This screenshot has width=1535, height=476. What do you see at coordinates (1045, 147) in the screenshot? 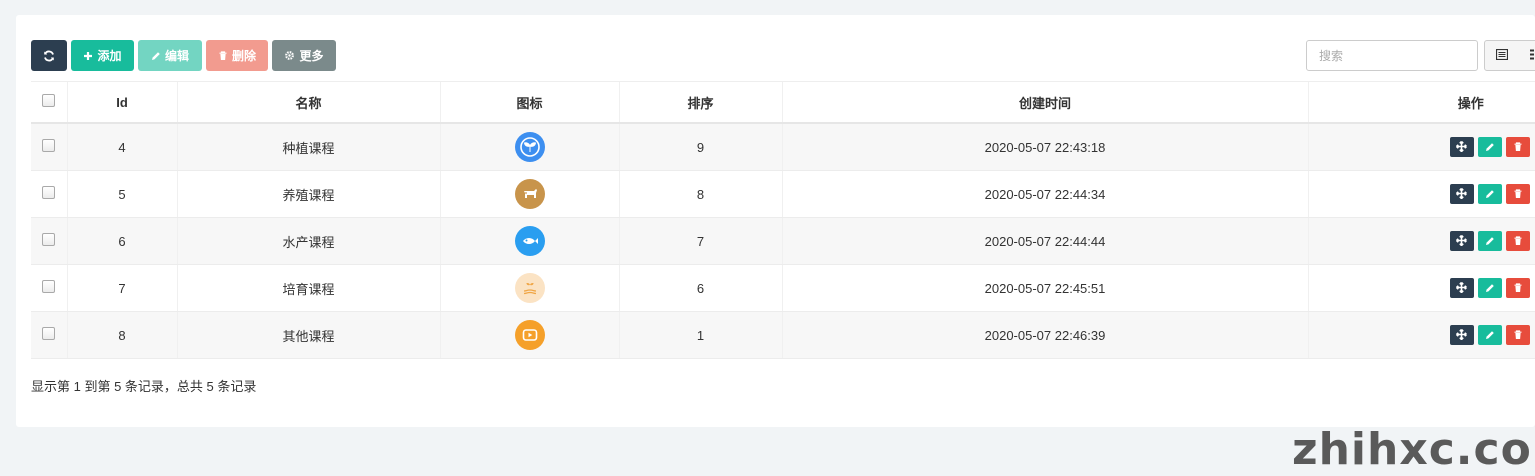
I see `cell-created: 2020-05-07 22:43:18` at bounding box center [1045, 147].